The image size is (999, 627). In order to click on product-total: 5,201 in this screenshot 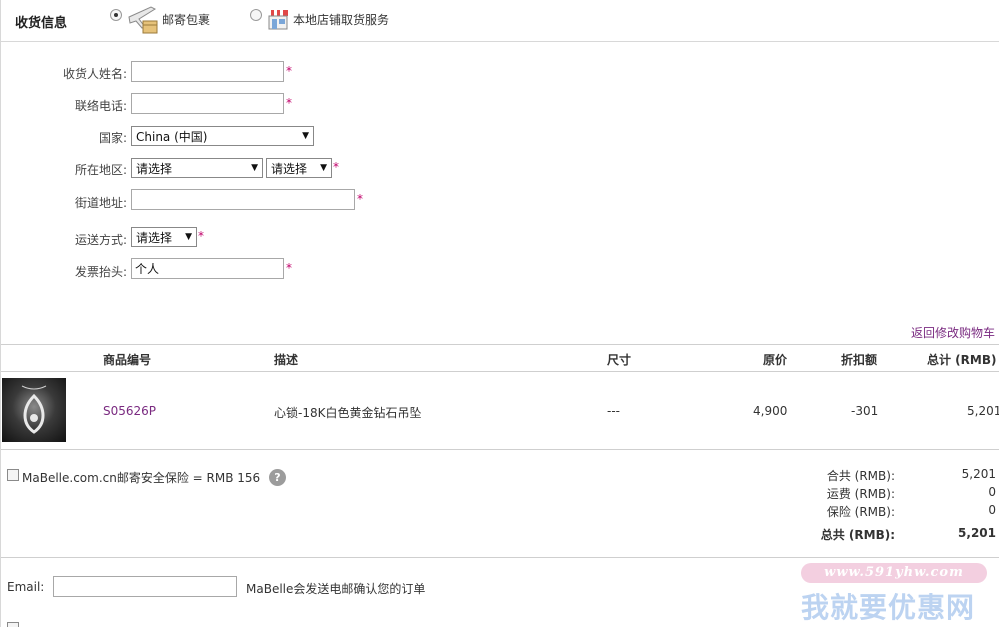, I will do `click(983, 411)`.